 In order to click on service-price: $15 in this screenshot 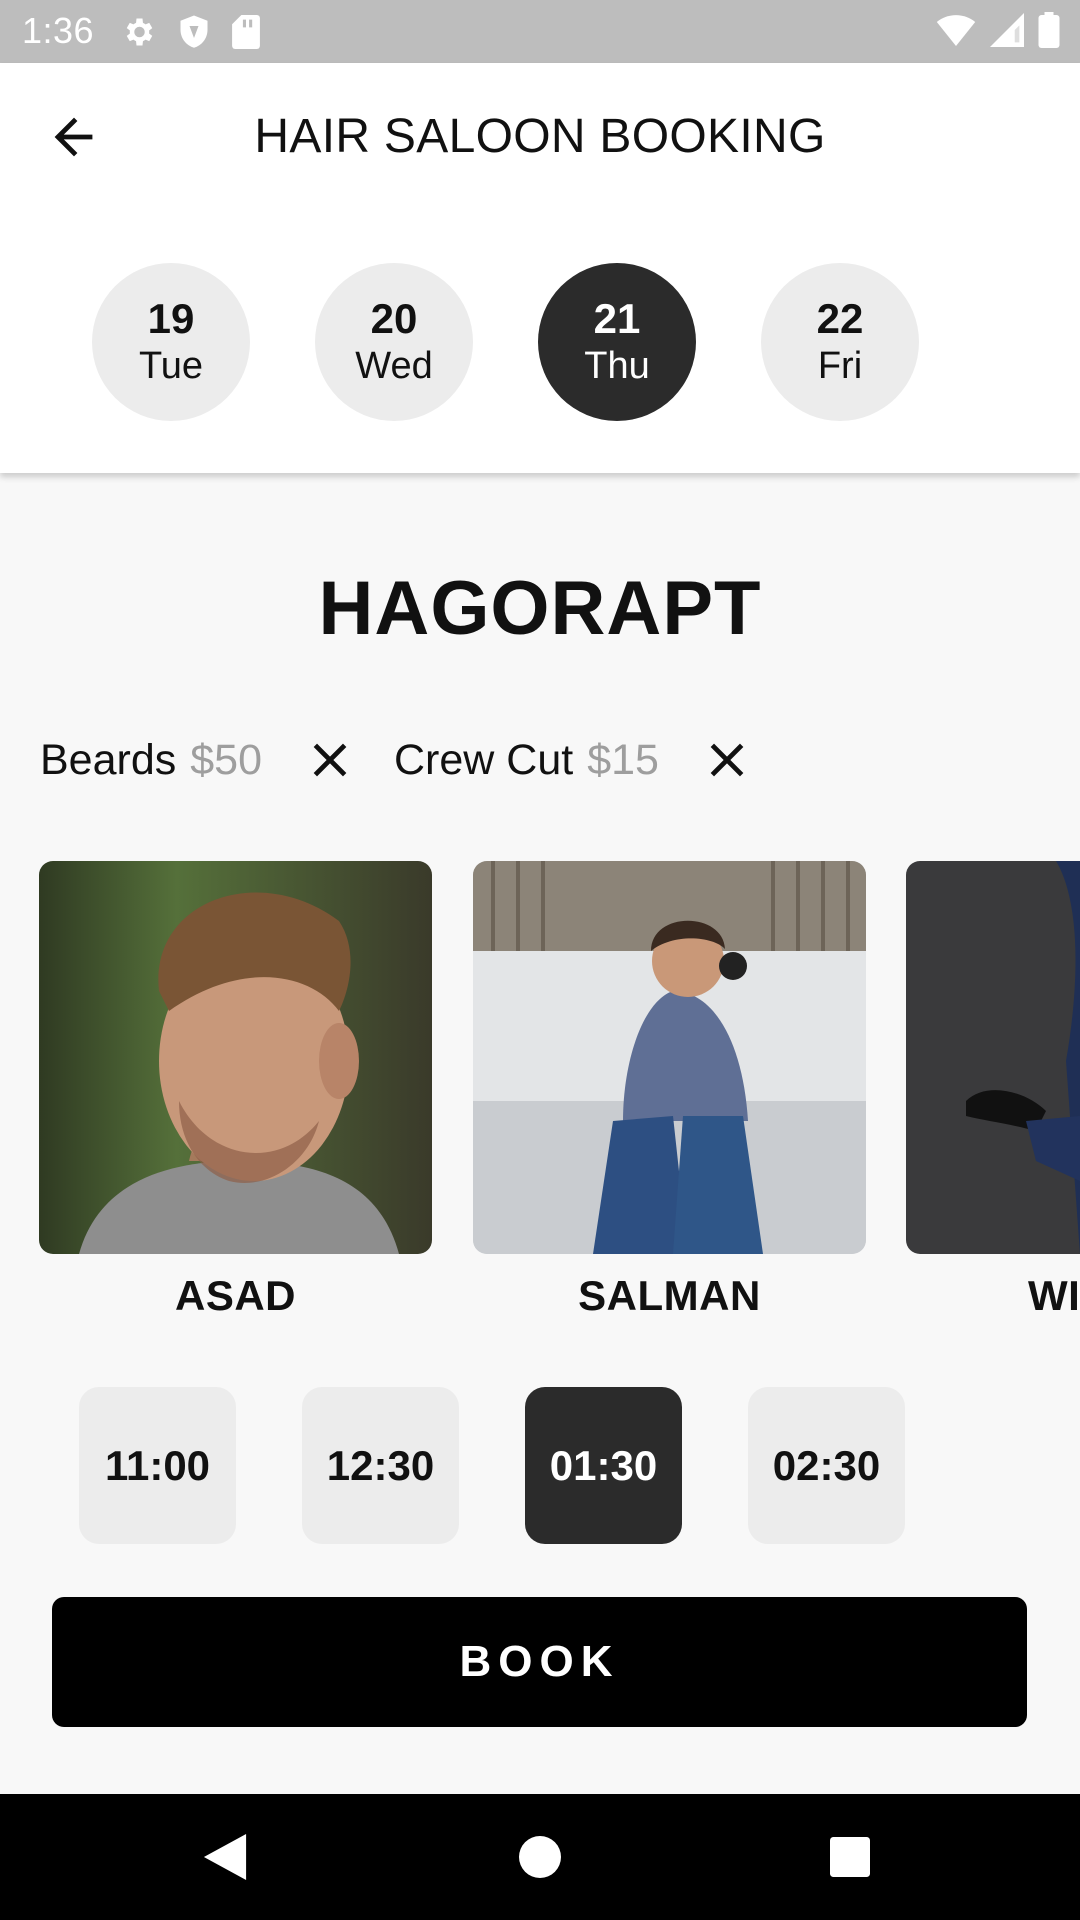, I will do `click(623, 759)`.